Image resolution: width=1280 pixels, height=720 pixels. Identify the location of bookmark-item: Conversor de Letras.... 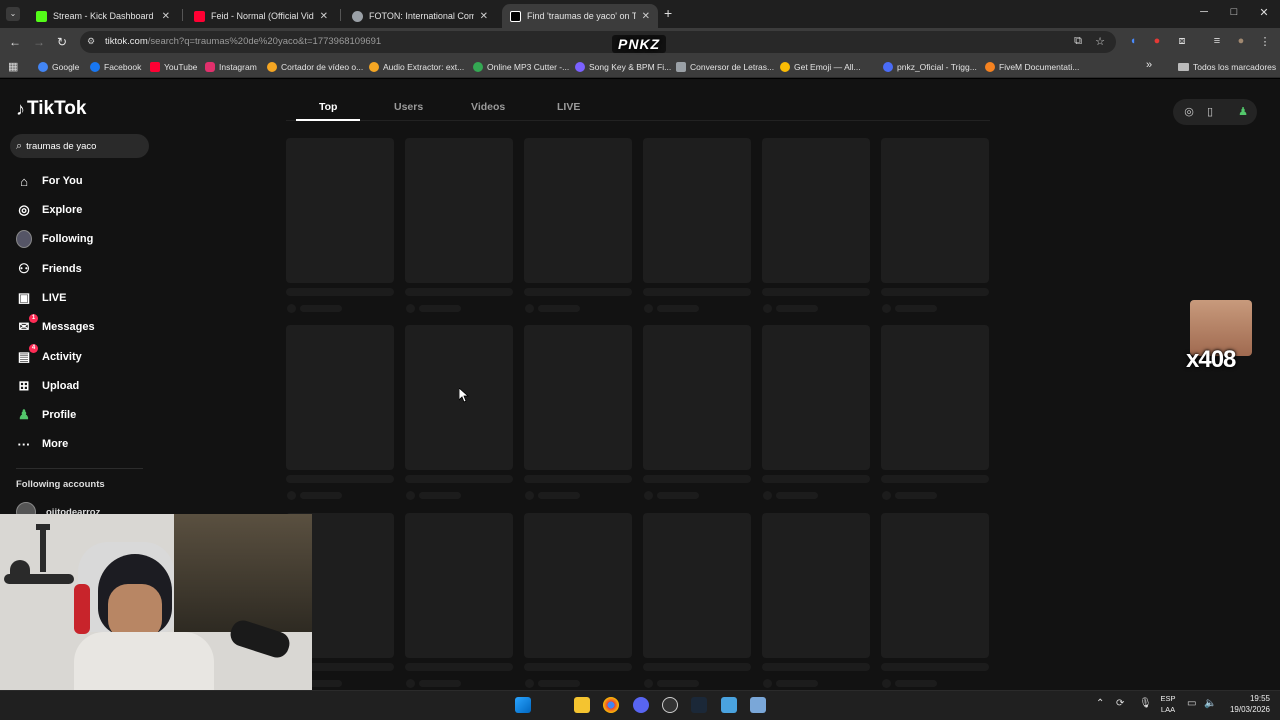
(725, 67).